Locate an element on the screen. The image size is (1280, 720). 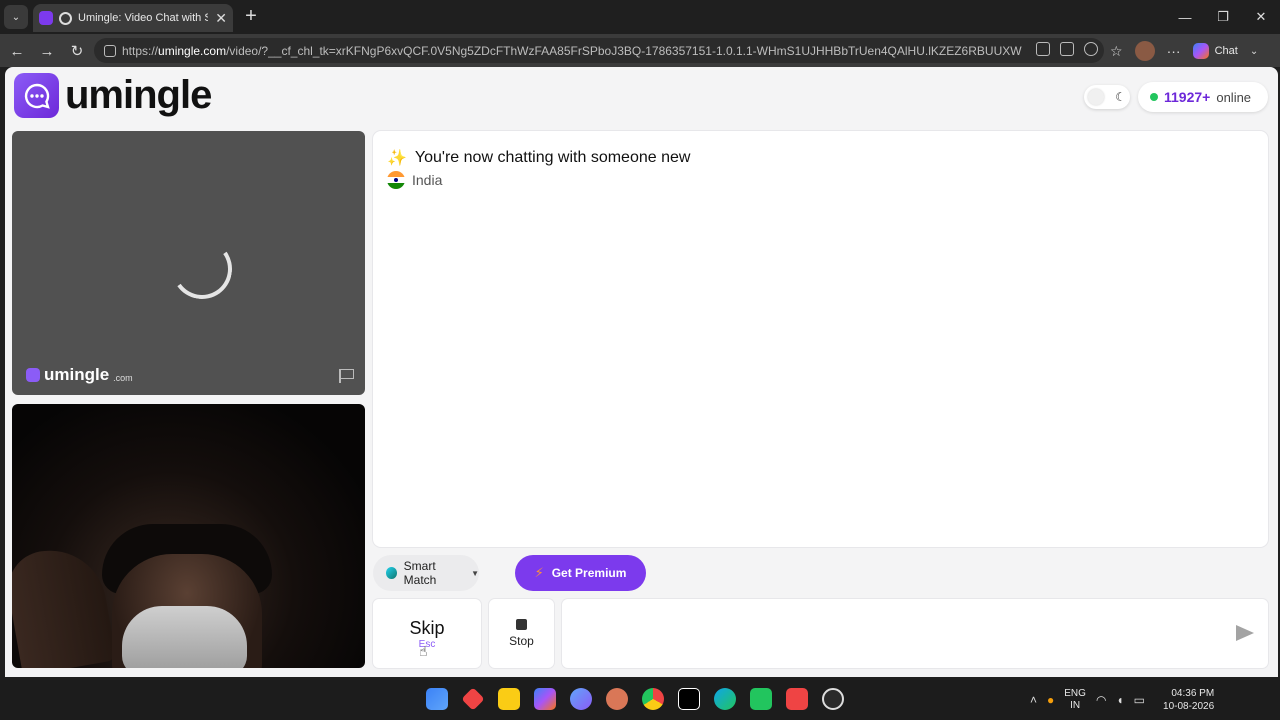
remote-video: umingle .com is located at coordinates (188, 263).